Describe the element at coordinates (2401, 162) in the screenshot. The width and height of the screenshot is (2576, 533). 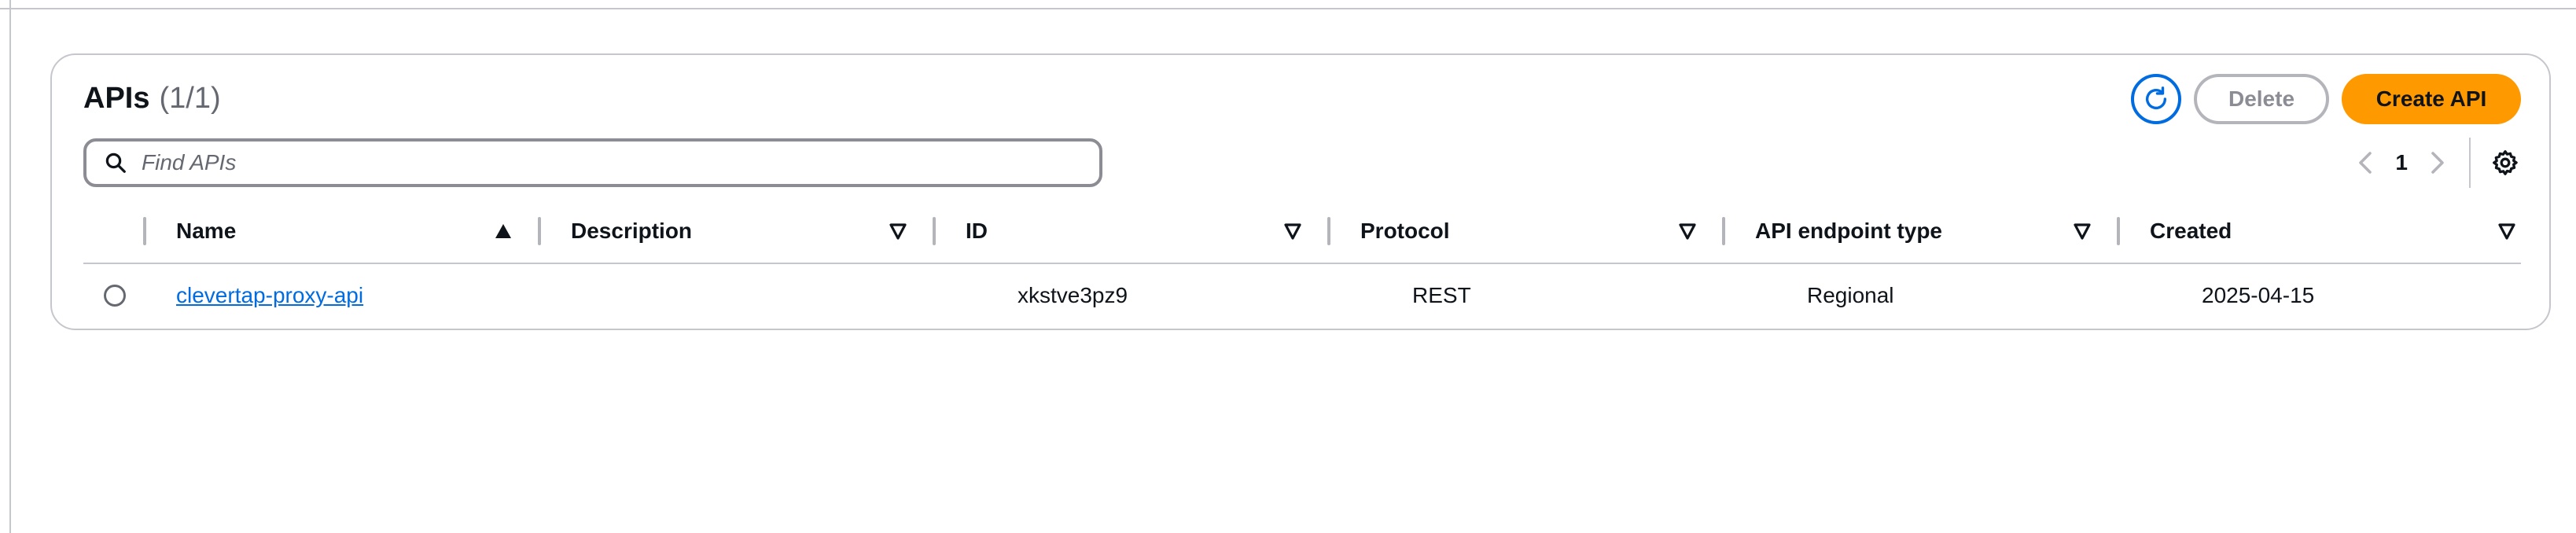
I see `current-page-number: 1` at that location.